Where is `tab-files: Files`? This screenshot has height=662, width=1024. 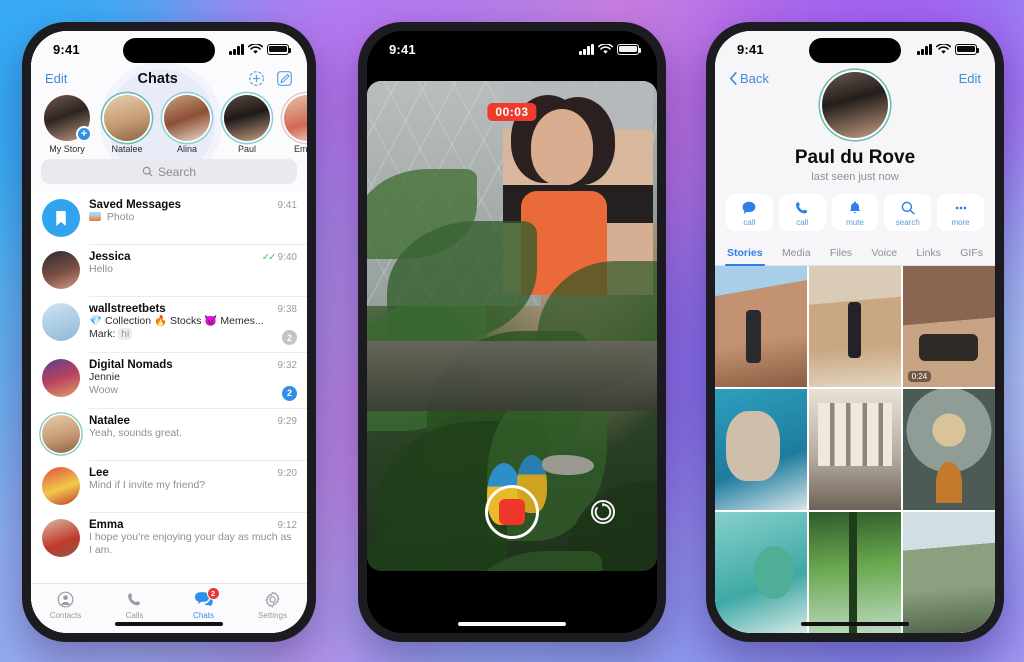 tab-files: Files is located at coordinates (841, 252).